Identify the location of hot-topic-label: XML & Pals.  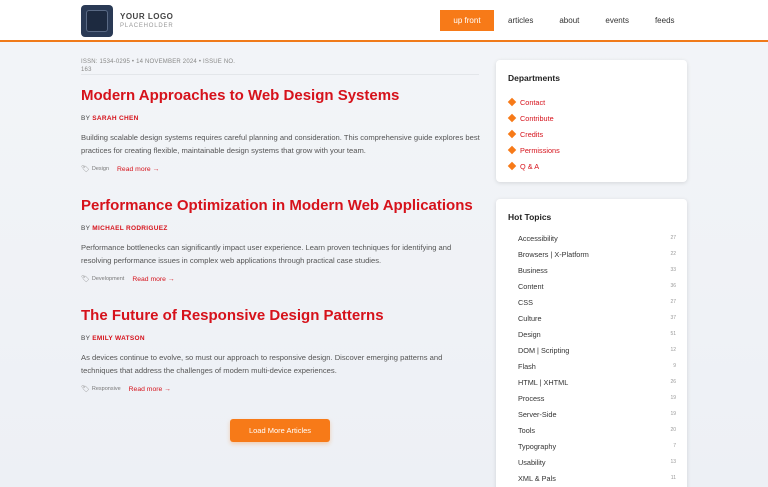
(537, 478).